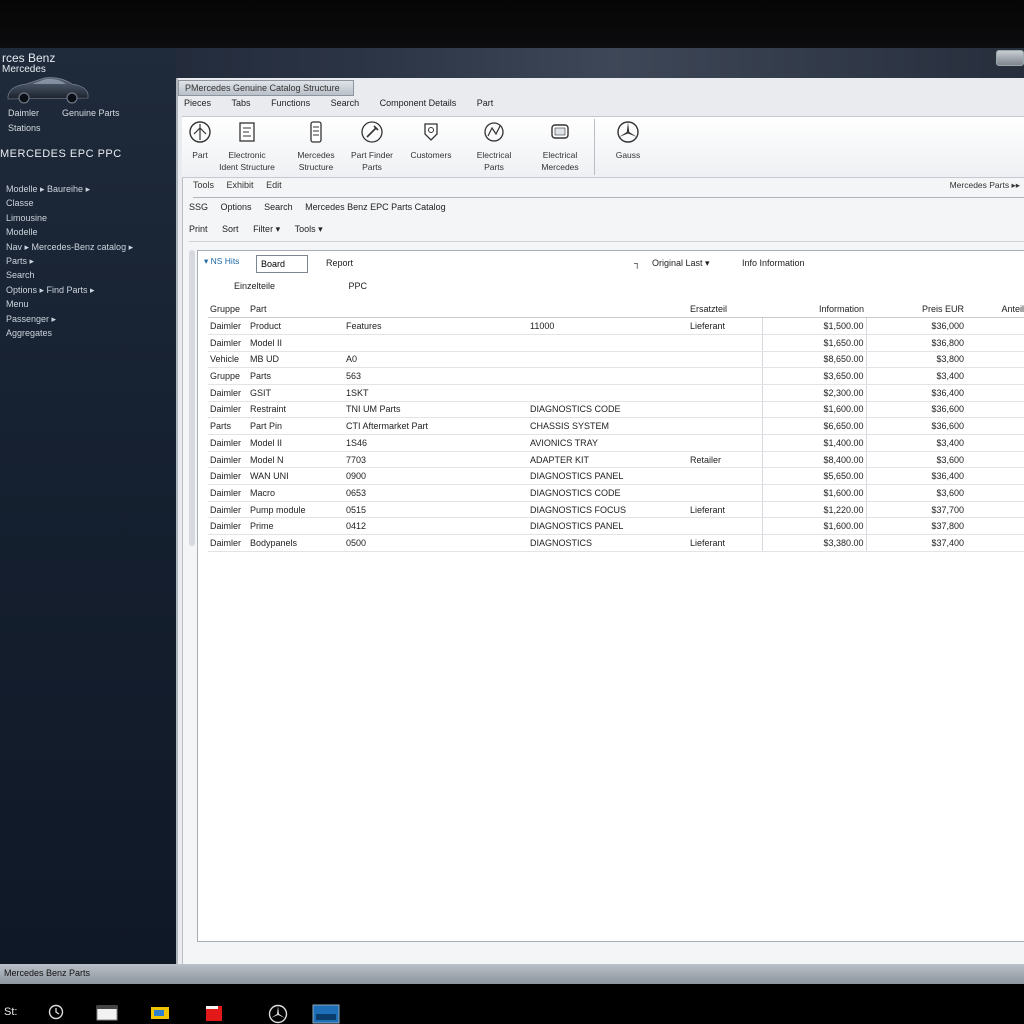 Image resolution: width=1024 pixels, height=1024 pixels. I want to click on toolbar-ssg-button: SSG, so click(198, 207).